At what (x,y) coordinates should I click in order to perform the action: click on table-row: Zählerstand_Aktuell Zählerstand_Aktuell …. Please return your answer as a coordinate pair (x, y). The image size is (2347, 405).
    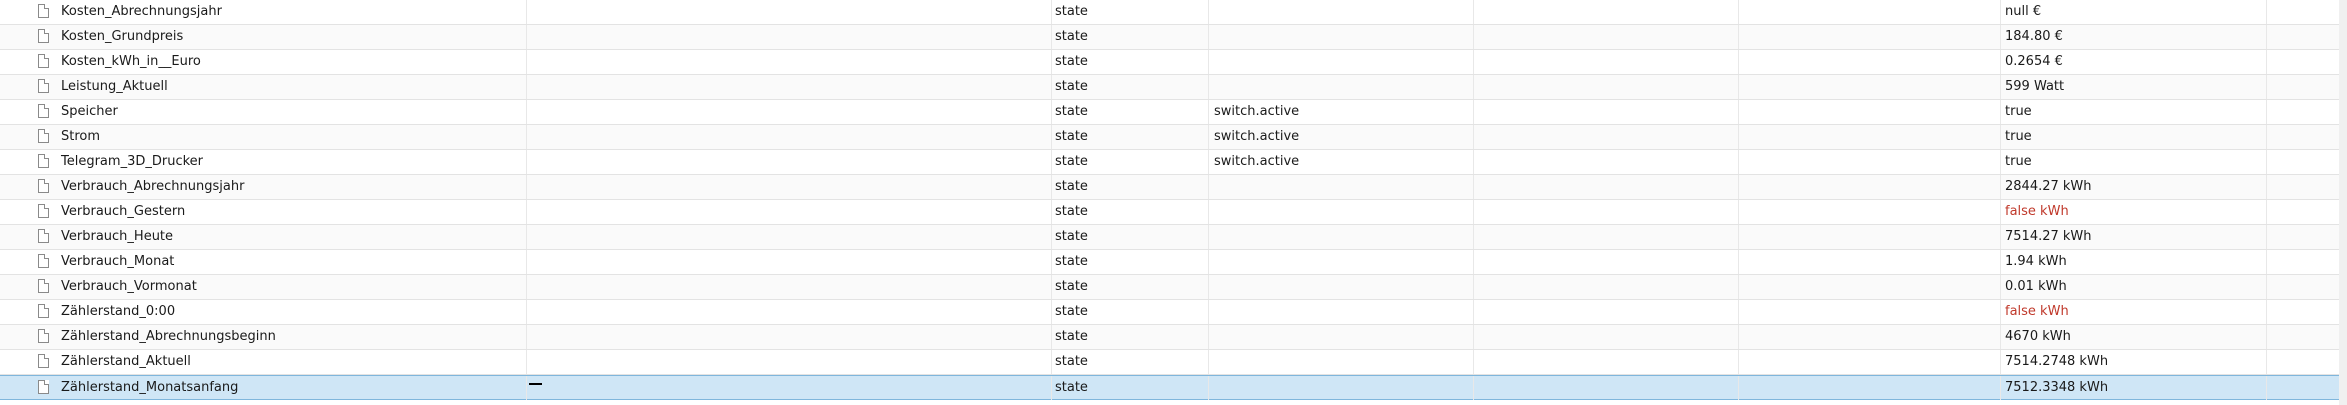
    Looking at the image, I should click on (1173, 362).